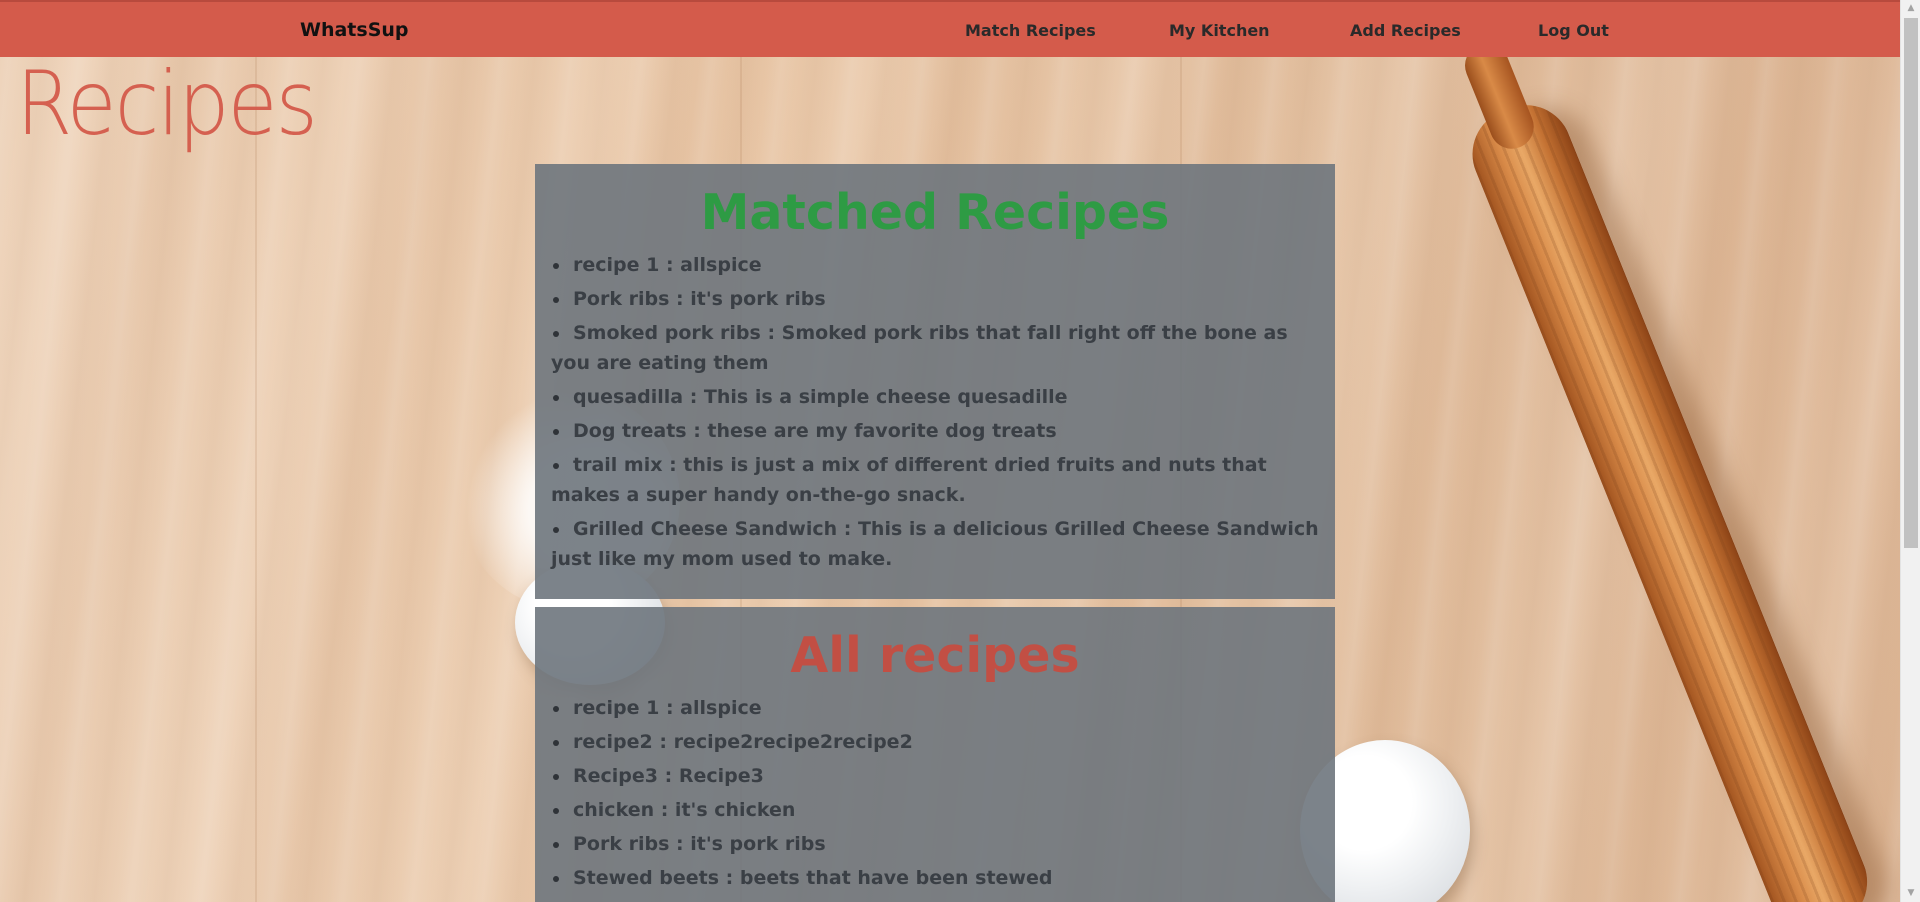 This screenshot has width=1920, height=902. I want to click on scroll-down-arrow-icon: ▼, so click(1910, 893).